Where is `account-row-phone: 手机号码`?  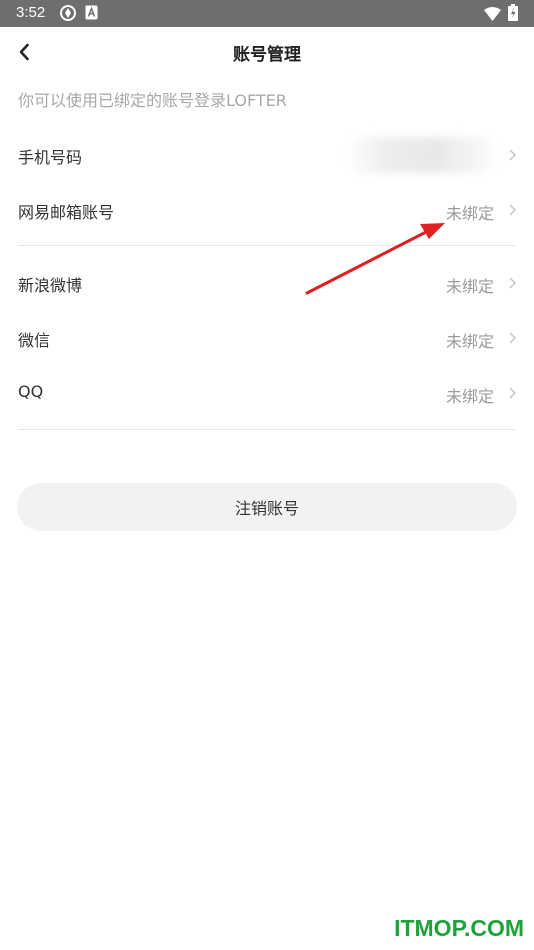
account-row-phone: 手机号码 is located at coordinates (267, 155).